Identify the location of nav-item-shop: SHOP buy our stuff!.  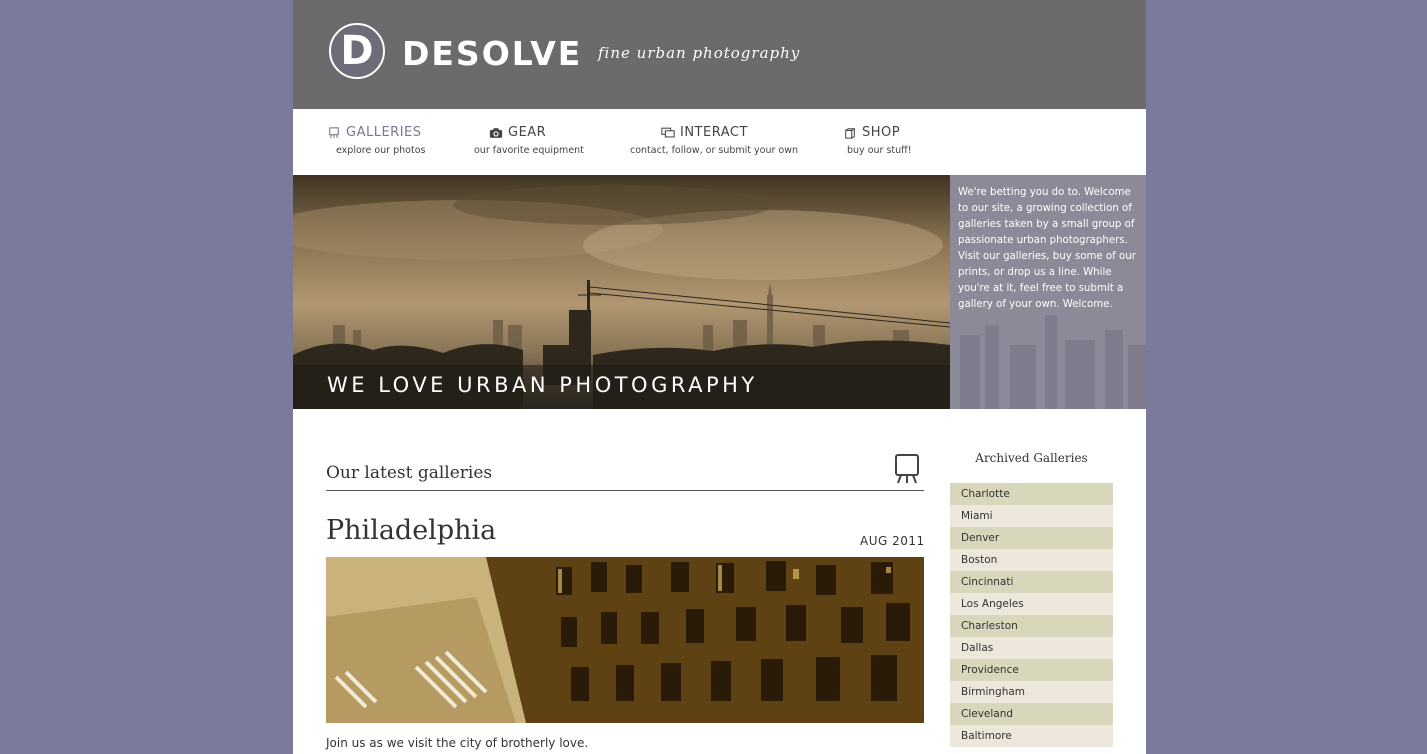
(877, 140).